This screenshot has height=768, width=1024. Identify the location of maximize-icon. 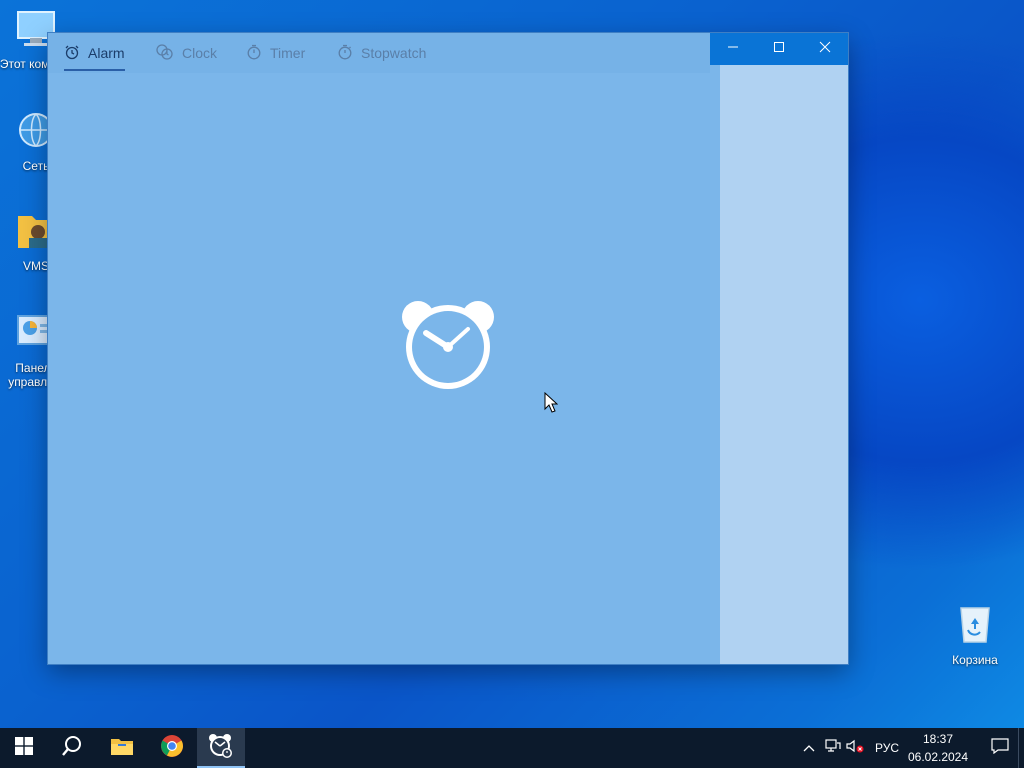
(779, 49).